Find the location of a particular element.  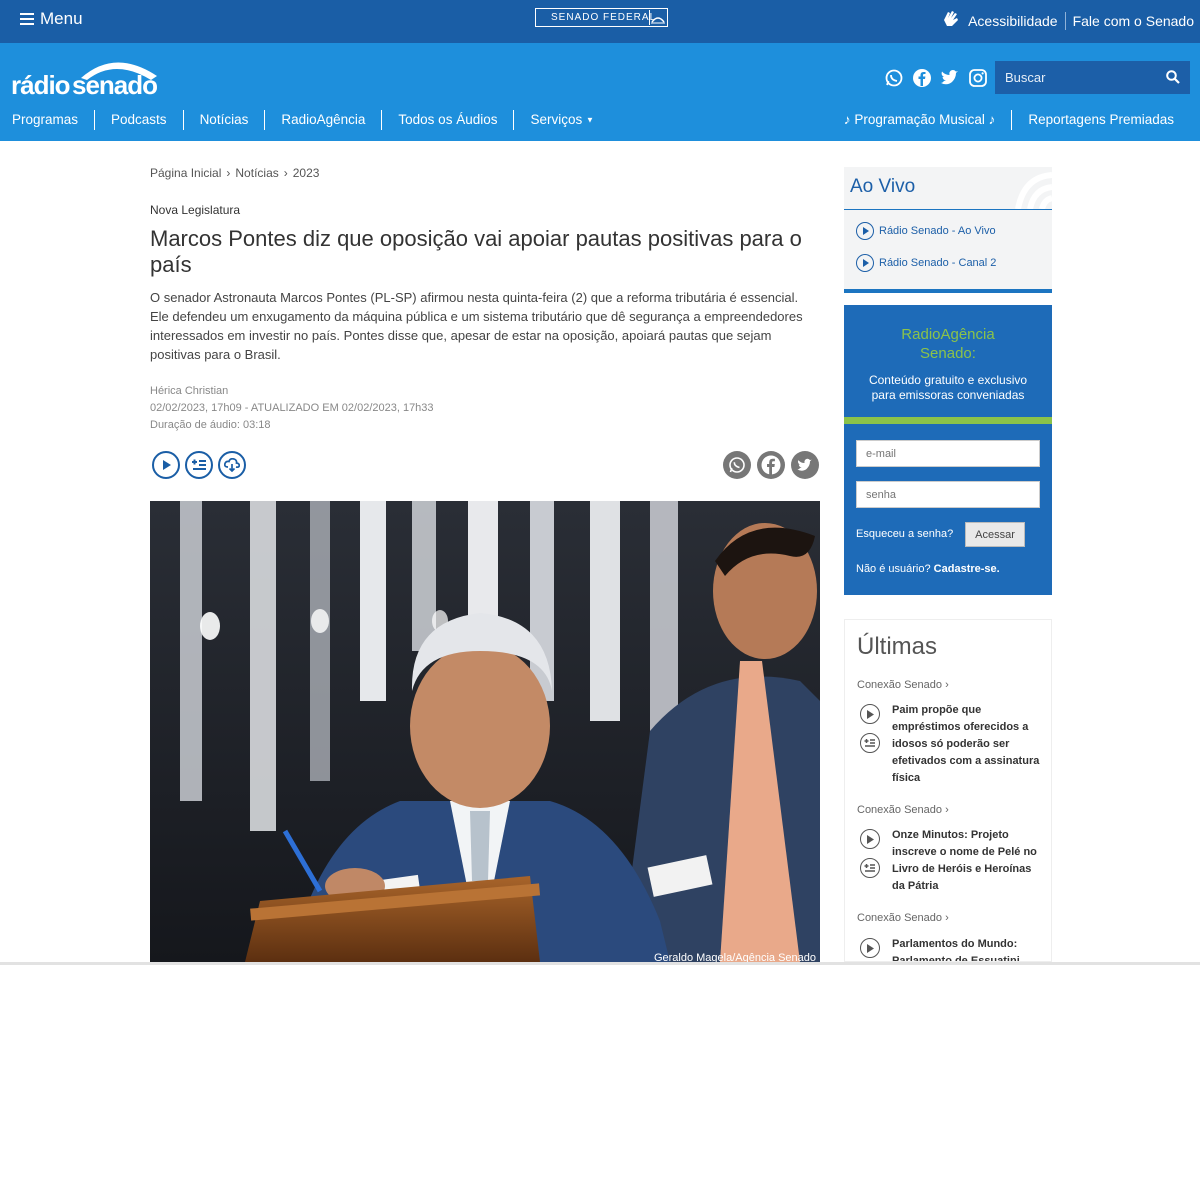

viewport-divider is located at coordinates (600, 963).